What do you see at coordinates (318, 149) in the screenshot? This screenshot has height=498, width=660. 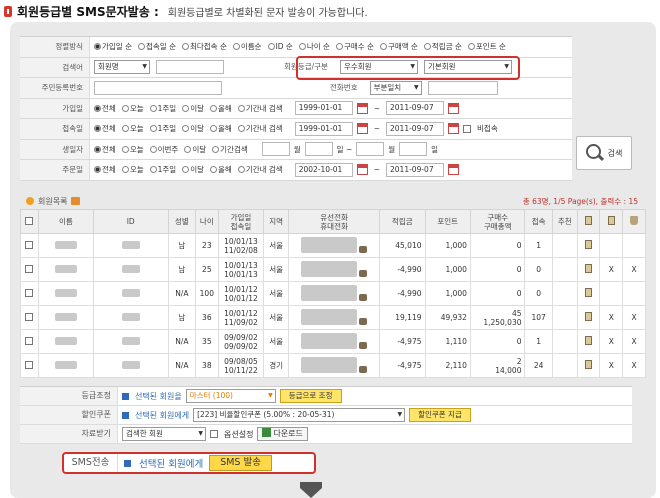 I see `birthday-from-day` at bounding box center [318, 149].